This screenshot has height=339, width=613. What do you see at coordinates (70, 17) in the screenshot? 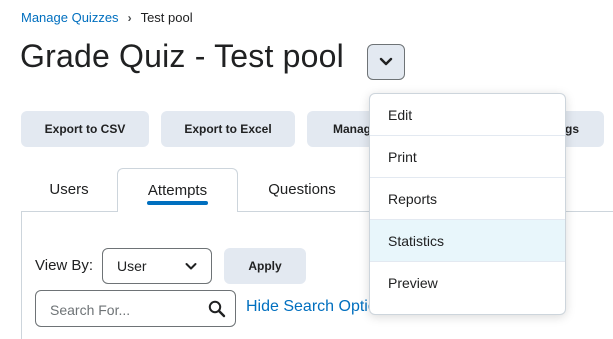
I see `breadcrumb-manage-quizzes-link: Manage Quizzes` at bounding box center [70, 17].